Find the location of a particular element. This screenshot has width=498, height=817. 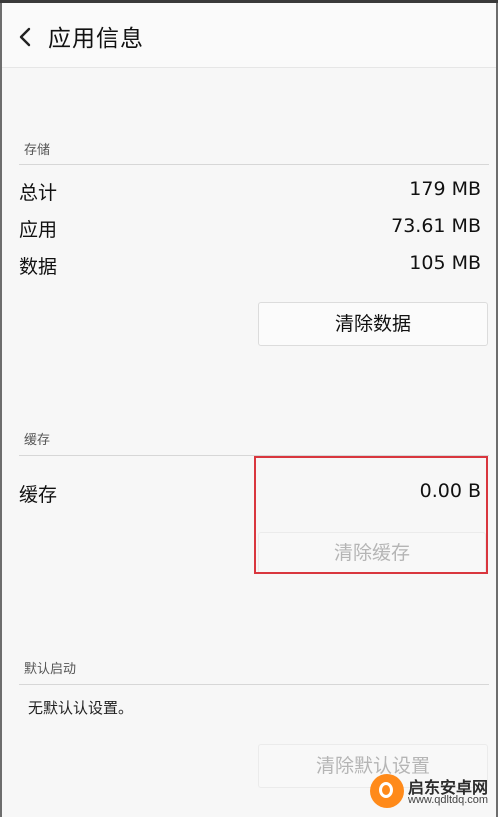

total-label: 总计 is located at coordinates (38, 193).